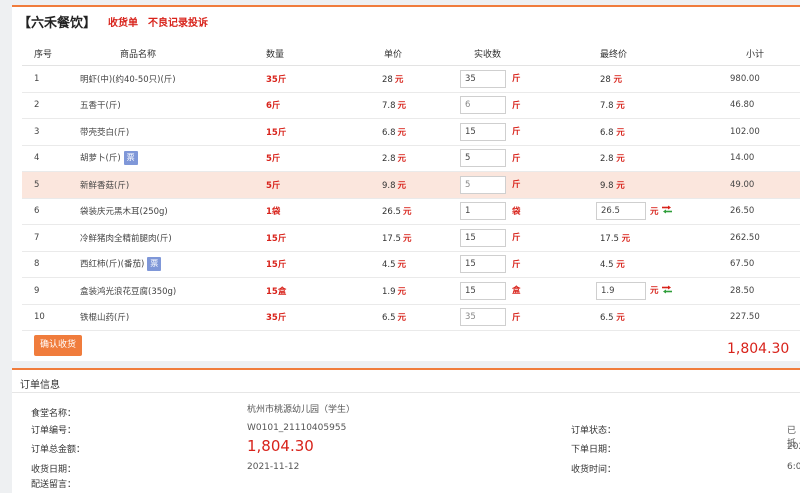  Describe the element at coordinates (51, 158) in the screenshot. I see `row-no: 4` at that location.